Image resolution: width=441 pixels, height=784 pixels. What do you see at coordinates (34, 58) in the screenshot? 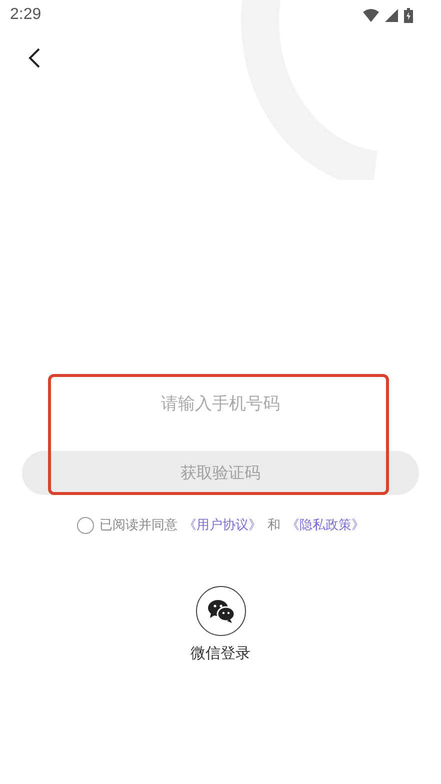
I see `back-icon` at bounding box center [34, 58].